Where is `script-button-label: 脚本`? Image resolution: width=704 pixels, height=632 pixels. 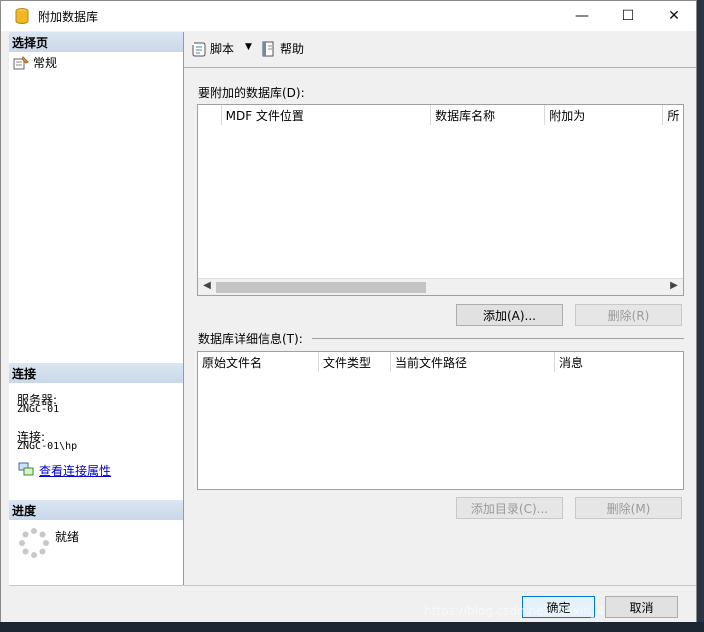 script-button-label: 脚本 is located at coordinates (222, 49).